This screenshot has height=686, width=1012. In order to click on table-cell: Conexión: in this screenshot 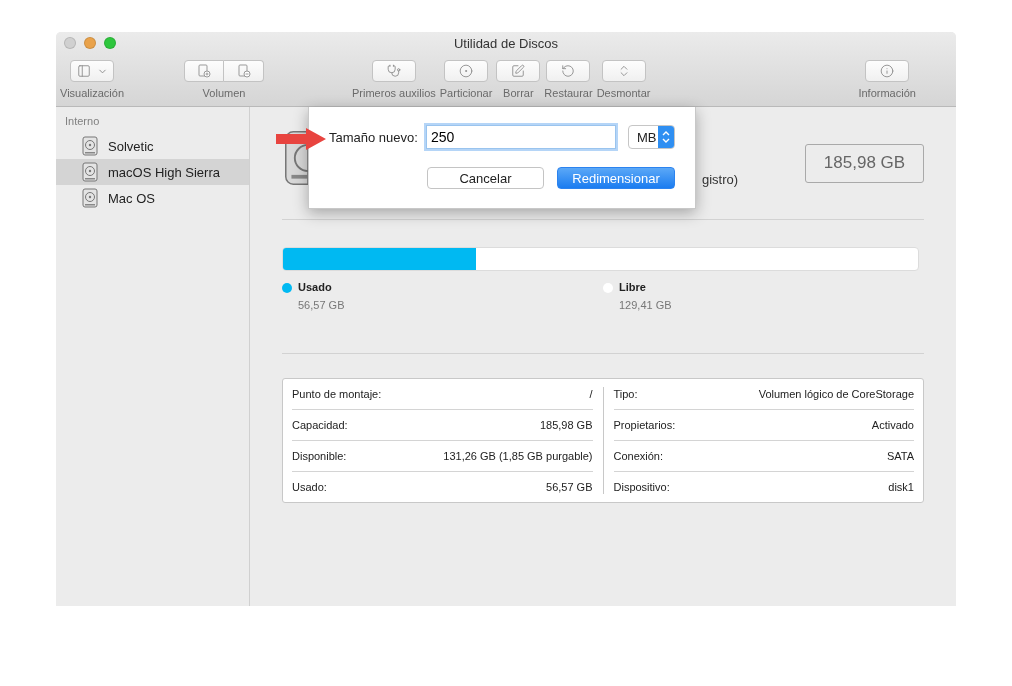, I will do `click(638, 456)`.